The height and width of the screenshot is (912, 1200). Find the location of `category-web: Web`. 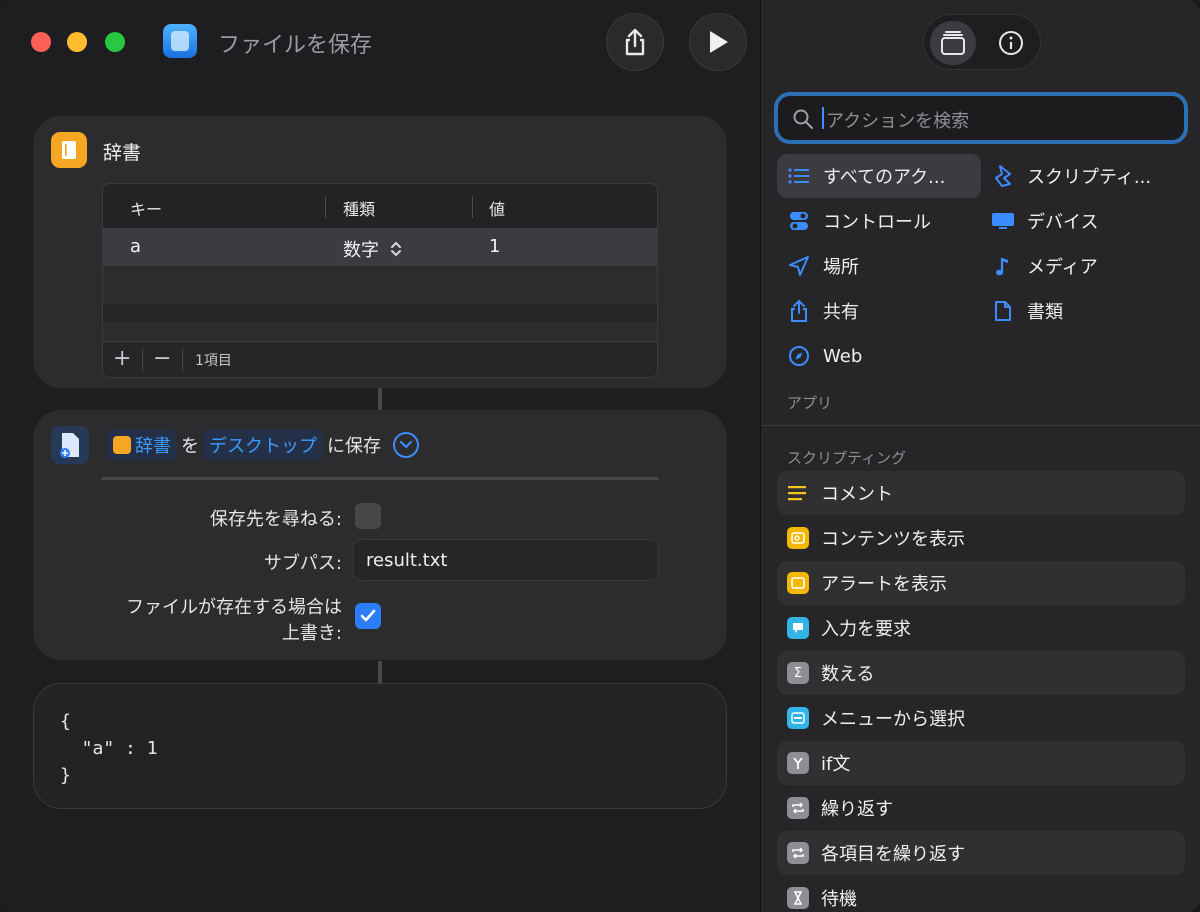

category-web: Web is located at coordinates (819, 356).